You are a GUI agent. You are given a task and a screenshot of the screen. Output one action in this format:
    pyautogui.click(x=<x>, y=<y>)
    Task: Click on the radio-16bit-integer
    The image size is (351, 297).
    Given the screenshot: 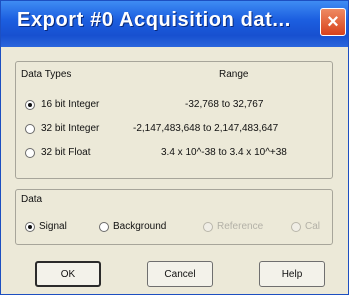 What is the action you would take?
    pyautogui.click(x=30, y=105)
    